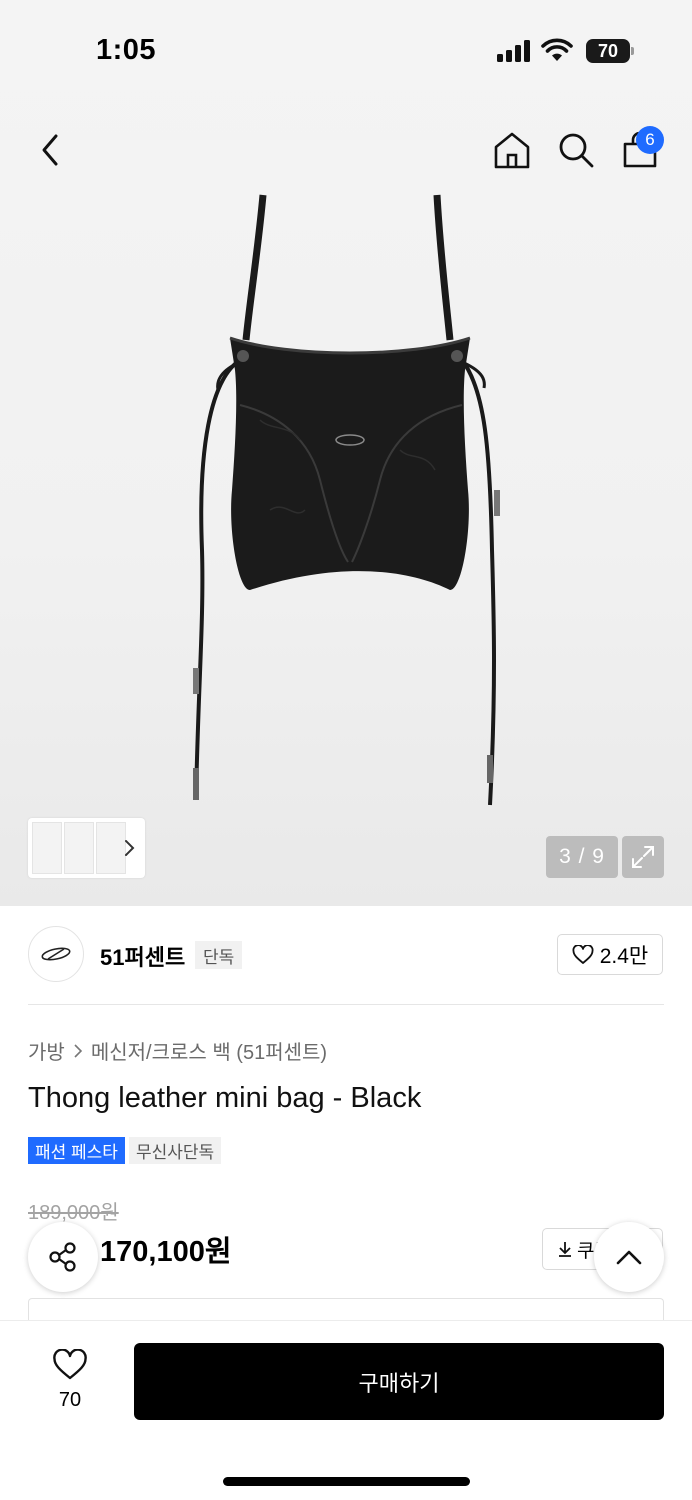 Image resolution: width=692 pixels, height=1500 pixels. I want to click on buy-button: 구매하기, so click(399, 1381).